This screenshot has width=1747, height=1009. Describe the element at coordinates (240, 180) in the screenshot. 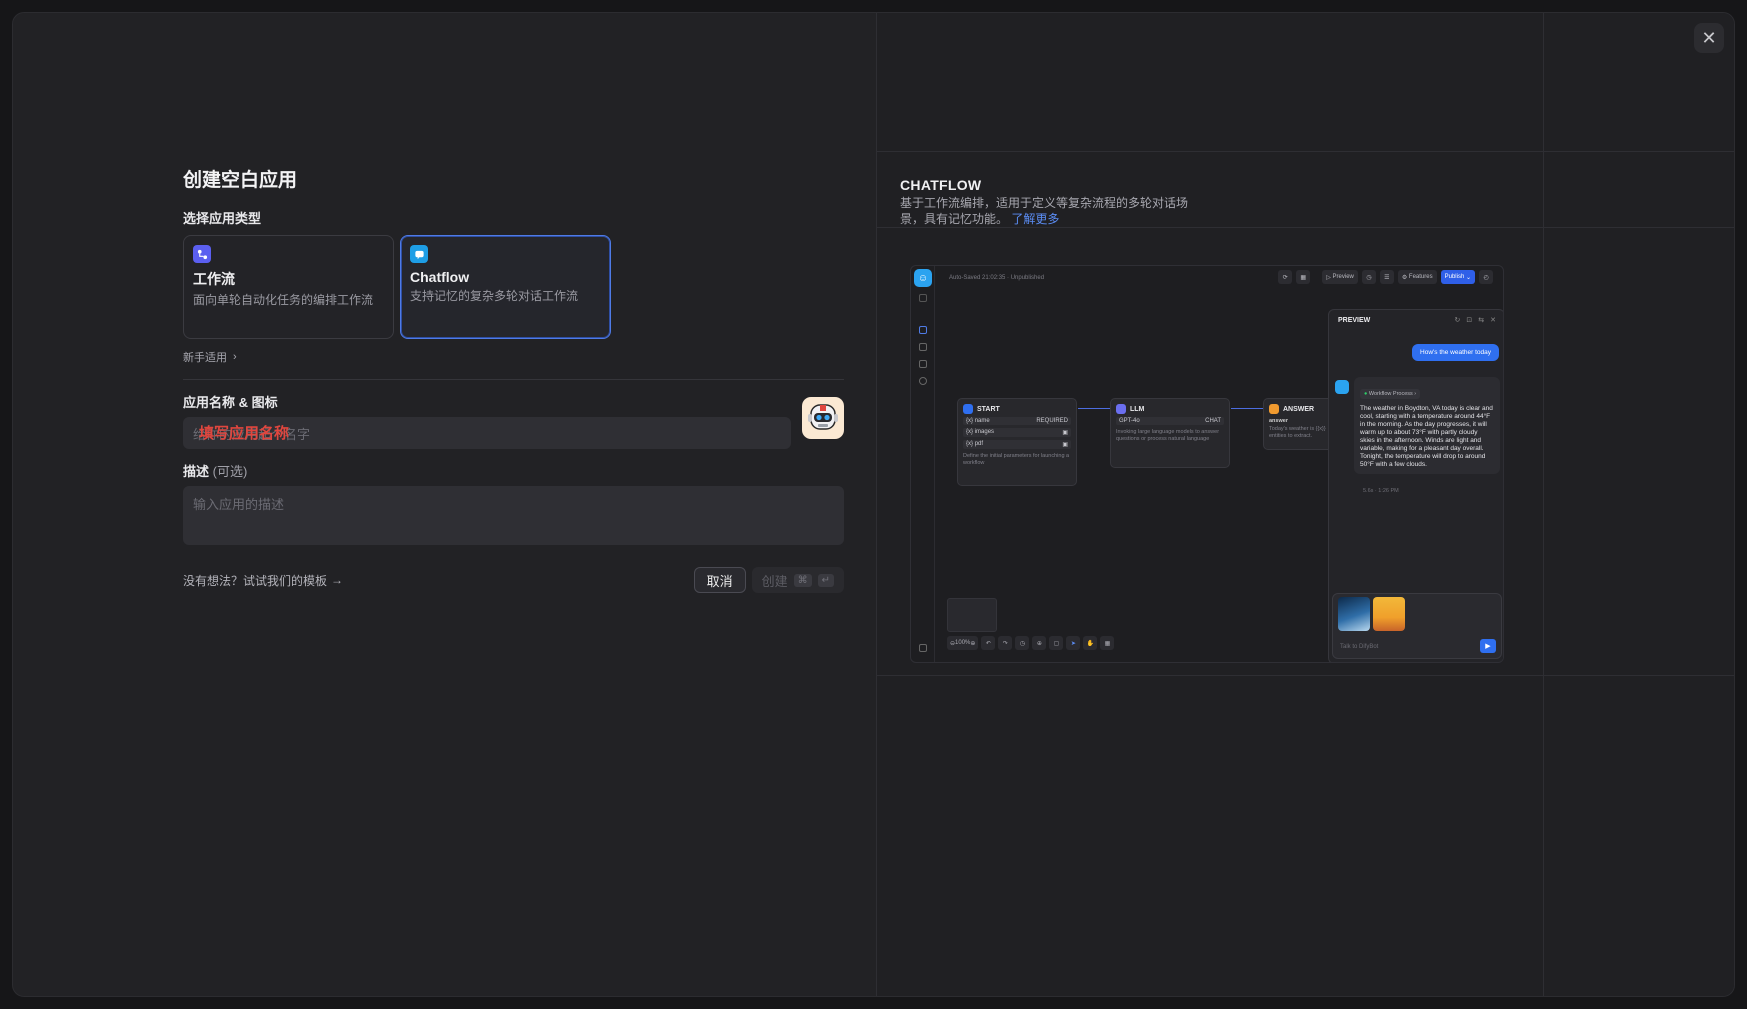

I see `dialog-title: 创建空白应用` at that location.